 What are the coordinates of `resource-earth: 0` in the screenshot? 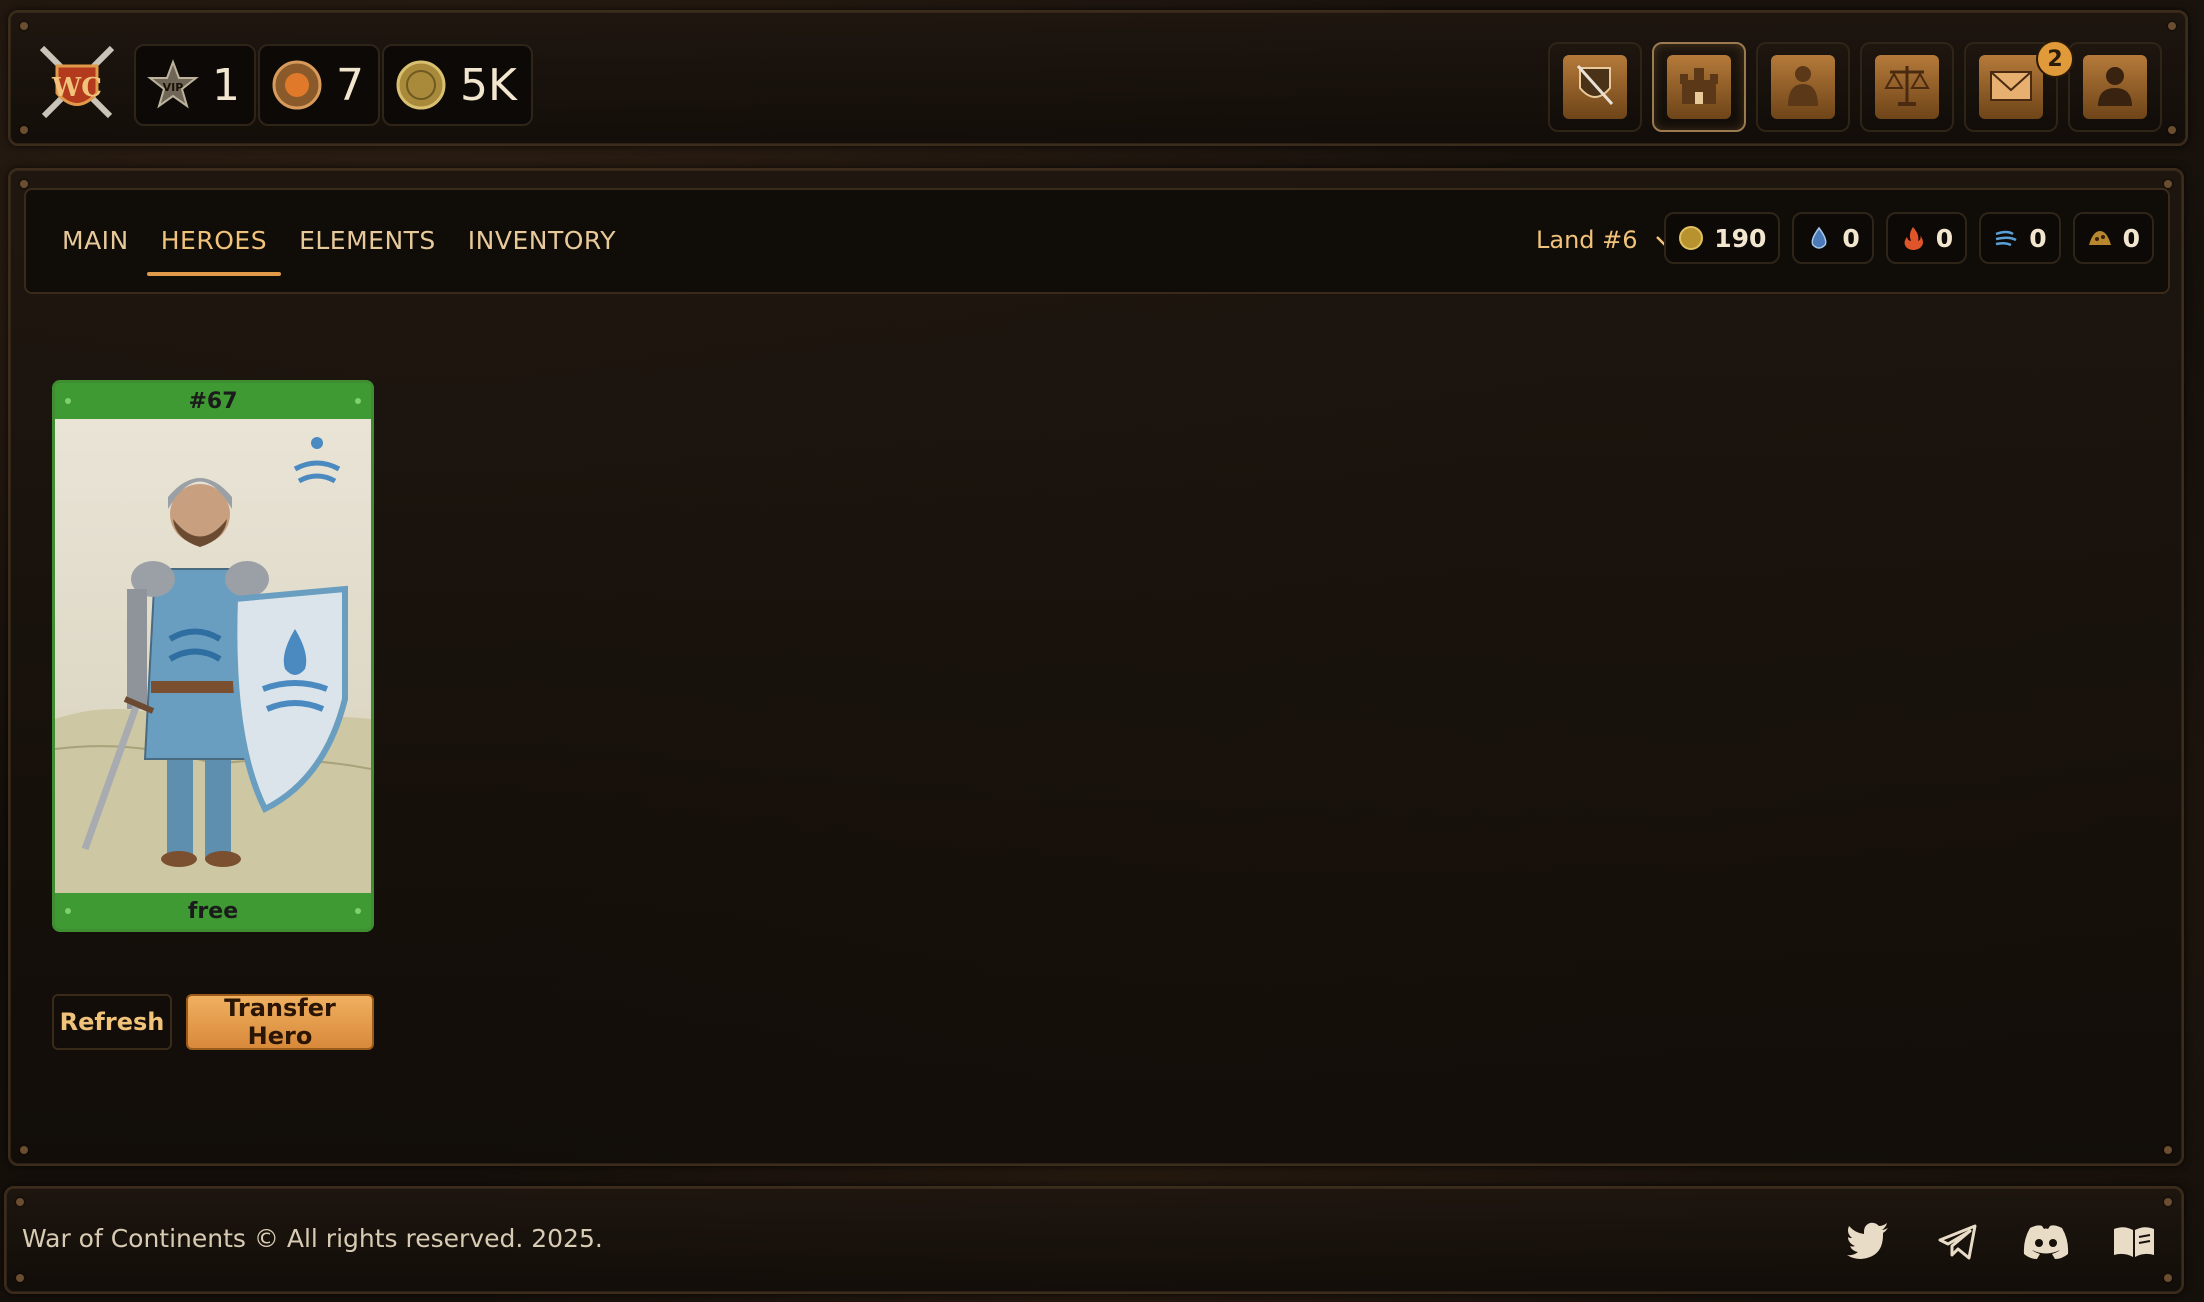 It's located at (2113, 238).